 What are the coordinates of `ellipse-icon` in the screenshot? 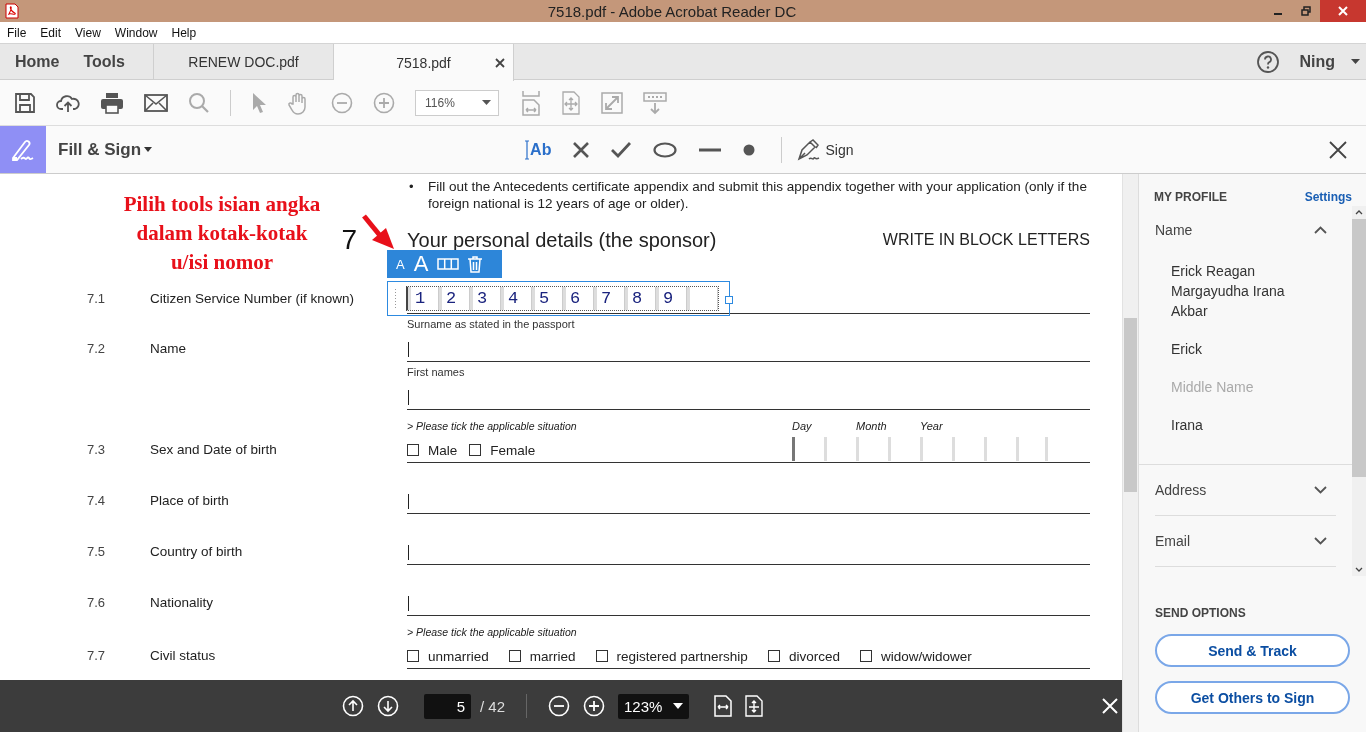 It's located at (665, 149).